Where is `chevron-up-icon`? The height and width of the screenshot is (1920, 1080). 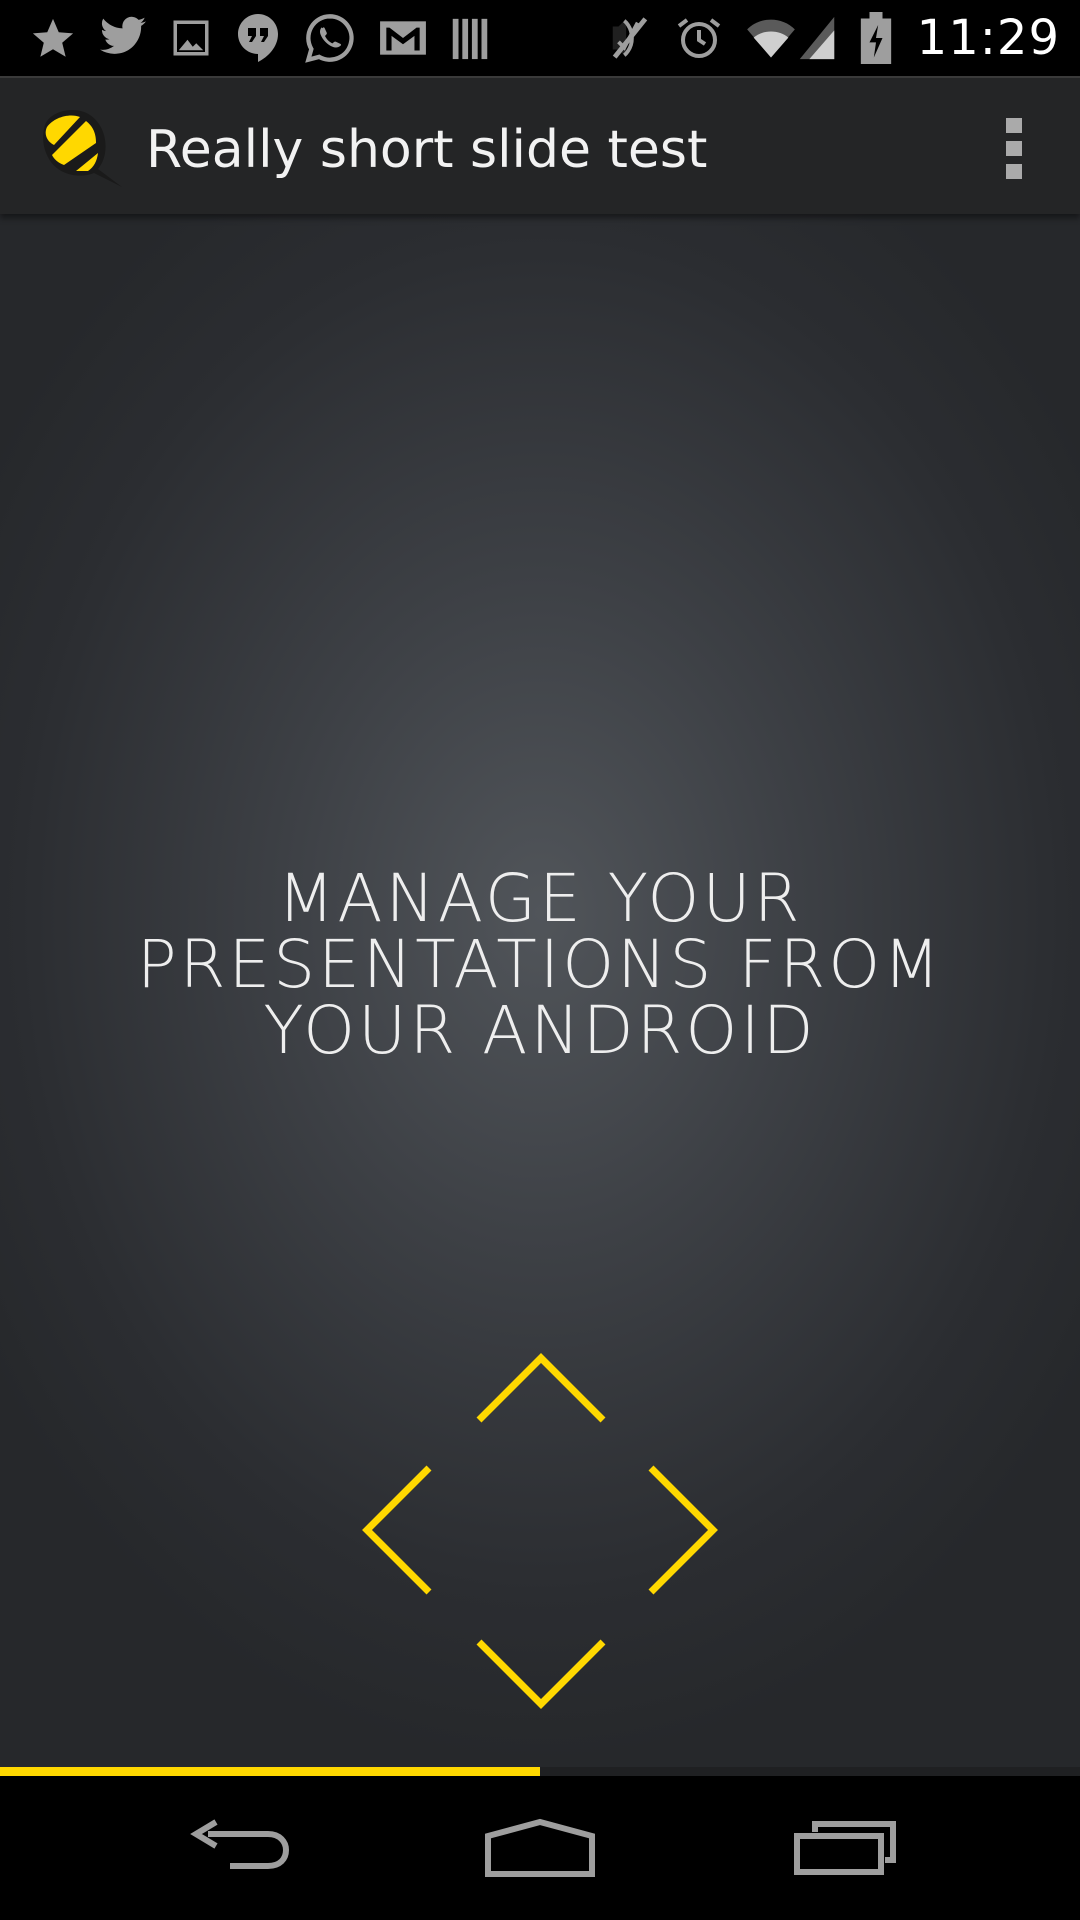
chevron-up-icon is located at coordinates (541, 1388).